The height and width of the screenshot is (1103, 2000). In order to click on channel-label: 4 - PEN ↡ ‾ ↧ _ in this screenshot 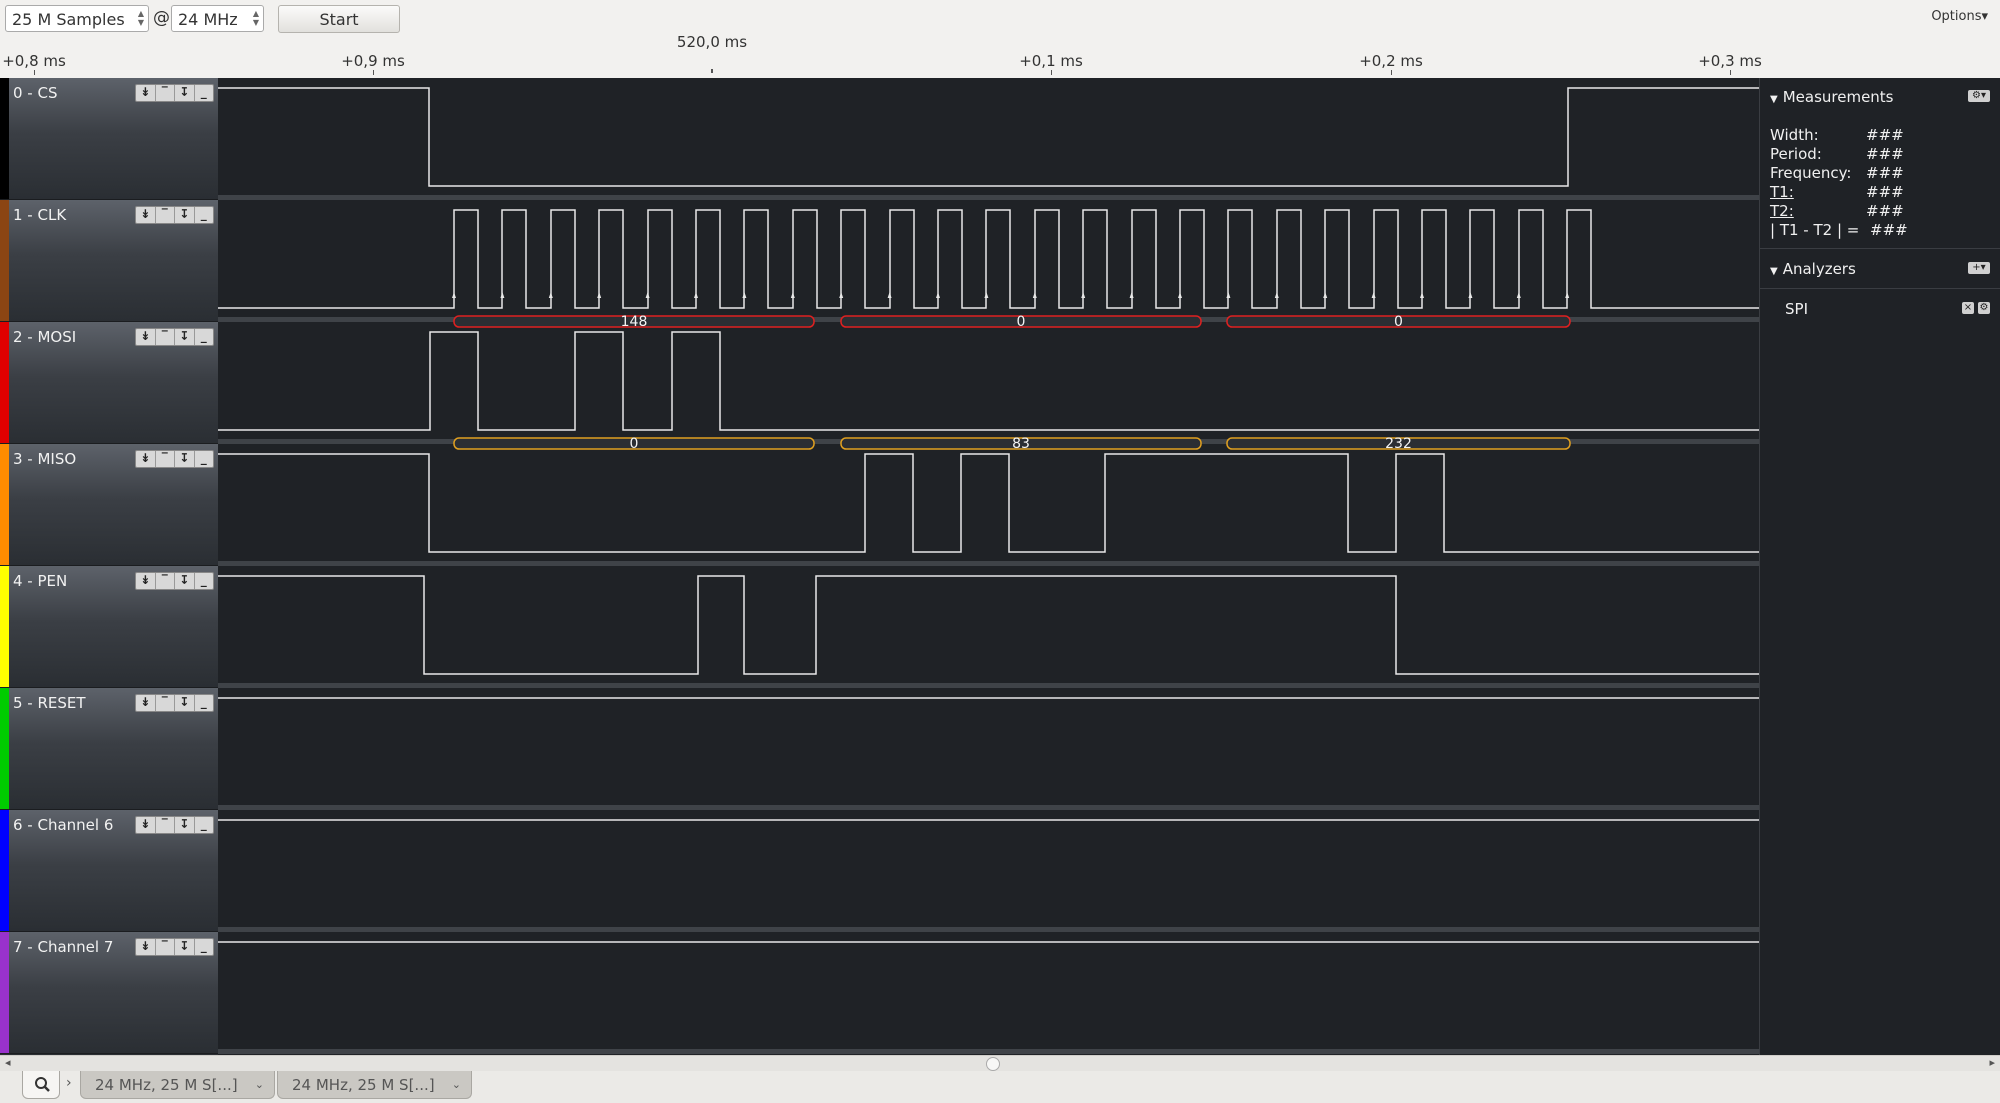, I will do `click(109, 627)`.